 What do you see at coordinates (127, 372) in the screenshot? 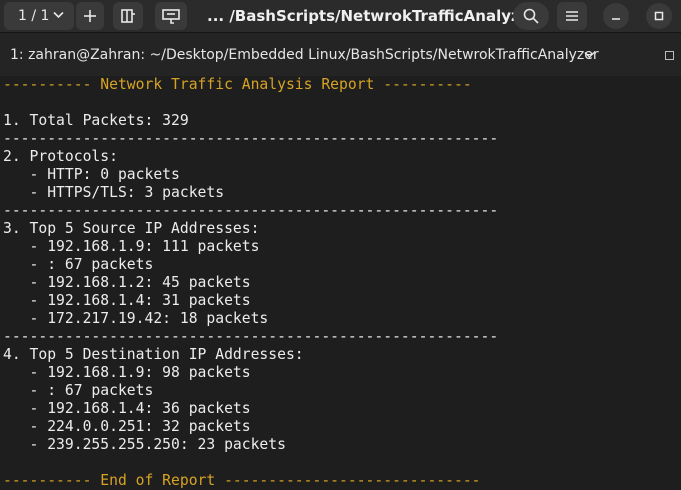
I see `output-line: - 192.168.1.9: 98 packets` at bounding box center [127, 372].